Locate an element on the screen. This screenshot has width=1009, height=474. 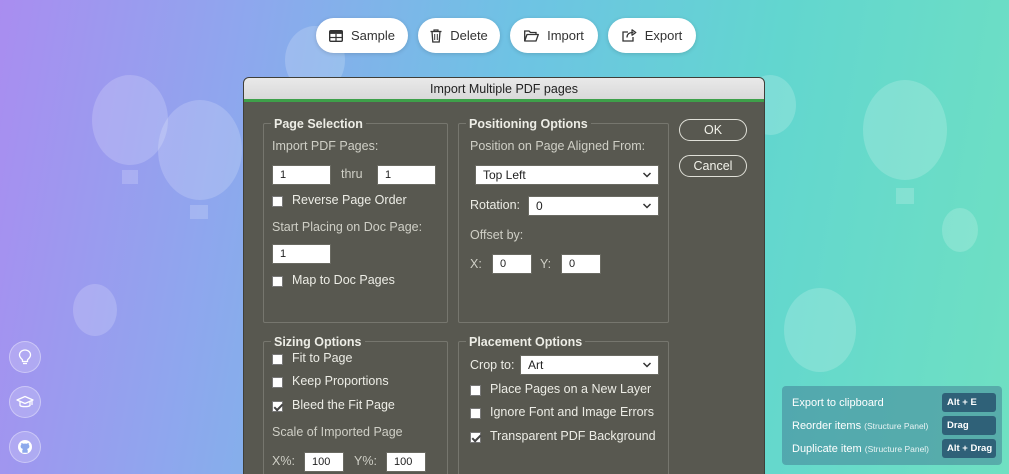
lightbulb-icon is located at coordinates (25, 357).